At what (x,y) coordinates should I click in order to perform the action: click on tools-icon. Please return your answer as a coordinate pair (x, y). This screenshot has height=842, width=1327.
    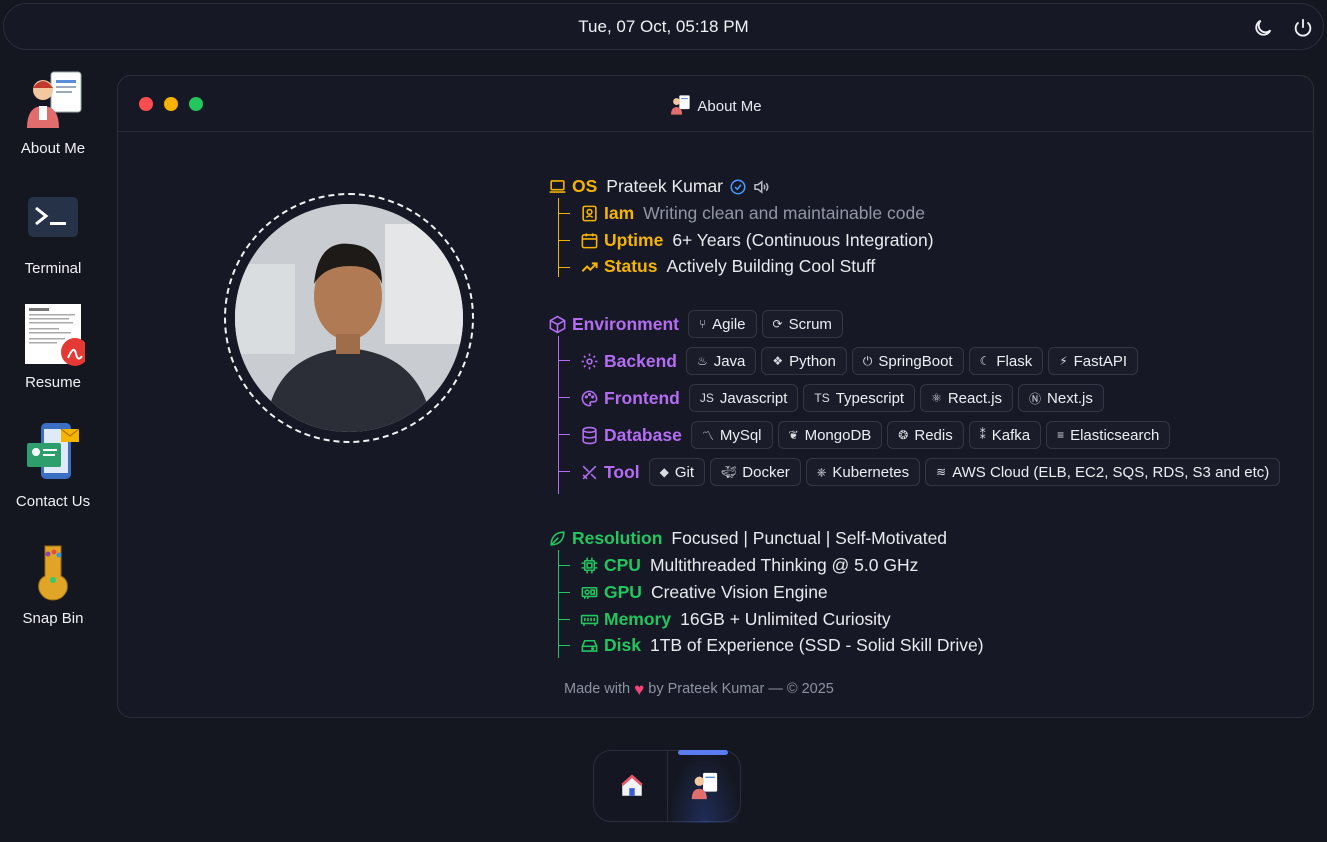
    Looking at the image, I should click on (589, 472).